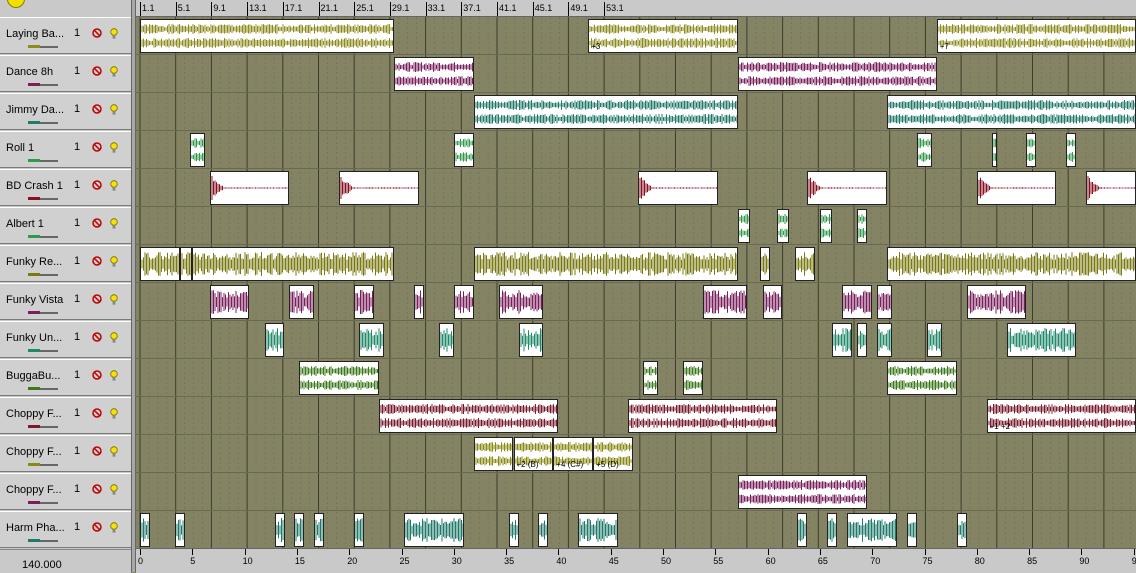 The width and height of the screenshot is (1136, 573). I want to click on tempo-box: 140.000, so click(65, 561).